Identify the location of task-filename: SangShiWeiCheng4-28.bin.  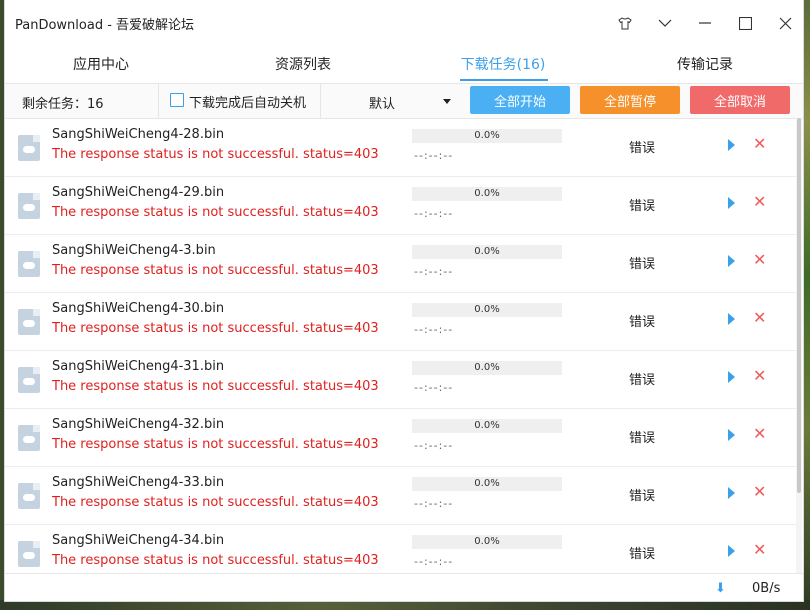
(138, 134).